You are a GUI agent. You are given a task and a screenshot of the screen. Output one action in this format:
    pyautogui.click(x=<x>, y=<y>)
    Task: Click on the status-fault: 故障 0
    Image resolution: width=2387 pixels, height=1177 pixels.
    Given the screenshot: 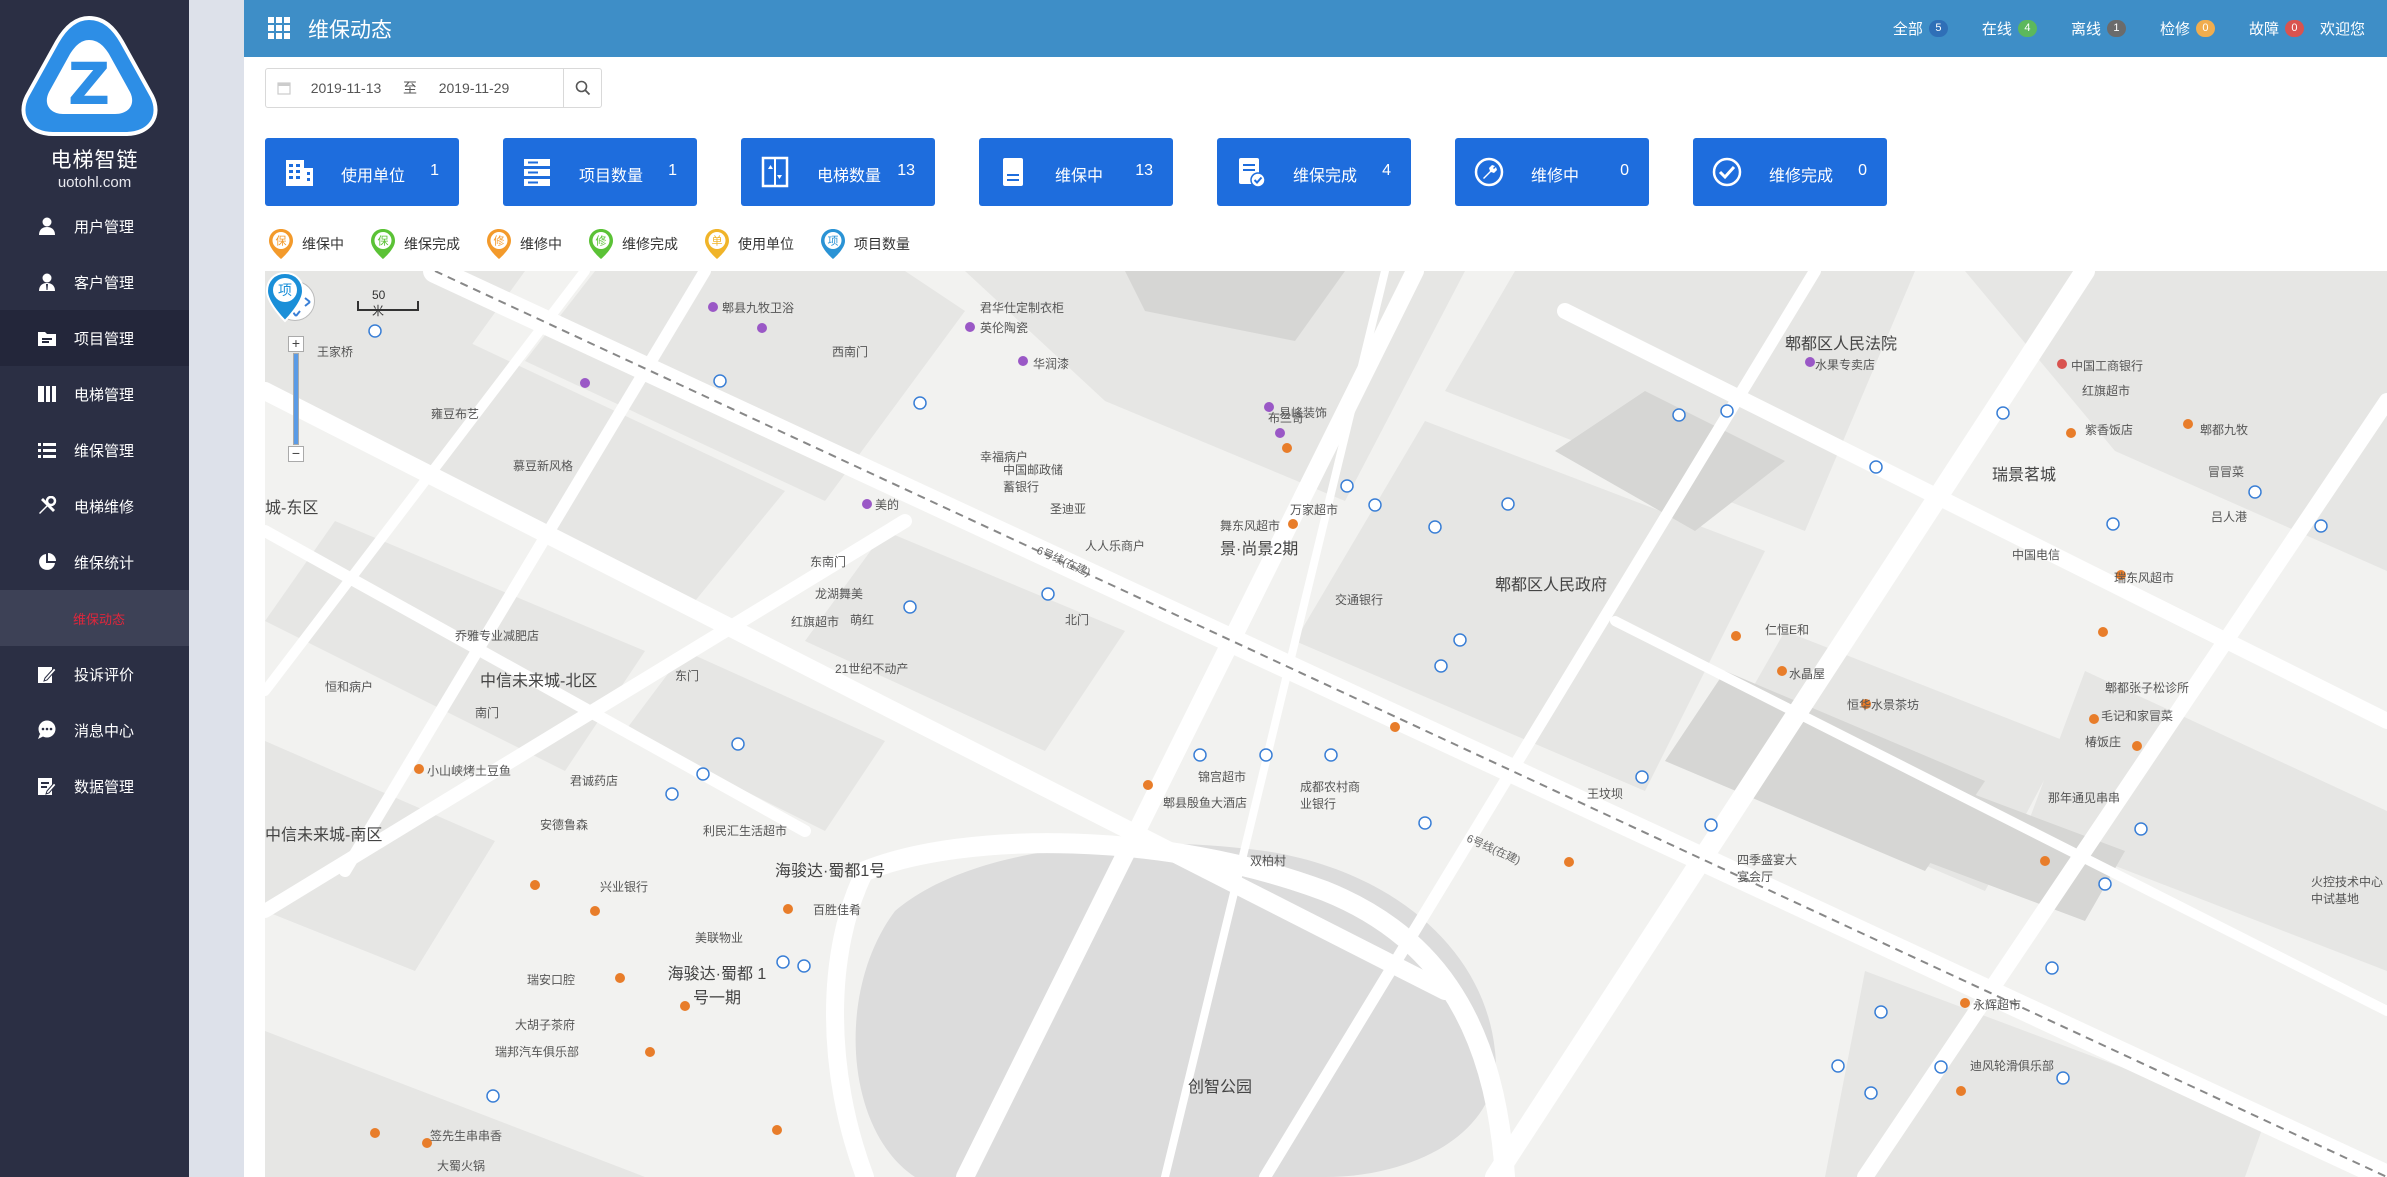 What is the action you would take?
    pyautogui.click(x=2276, y=28)
    